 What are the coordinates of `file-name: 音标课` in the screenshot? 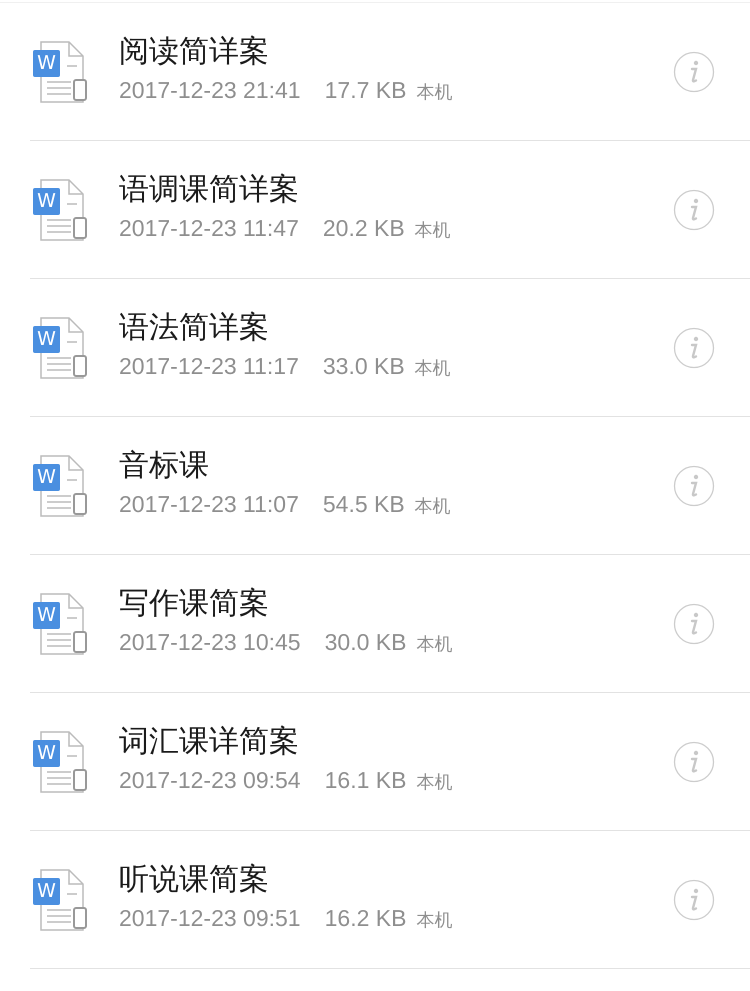 It's located at (396, 466).